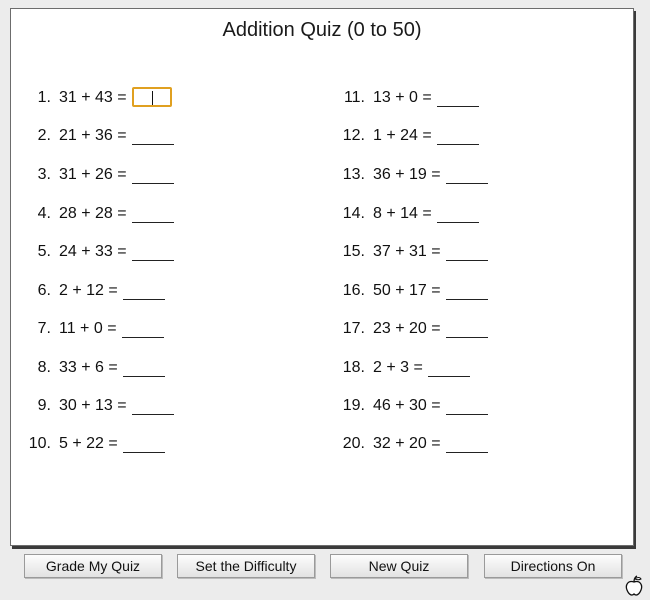 This screenshot has height=600, width=650. I want to click on problem-18: 18. 2 + 3 =, so click(240, 367).